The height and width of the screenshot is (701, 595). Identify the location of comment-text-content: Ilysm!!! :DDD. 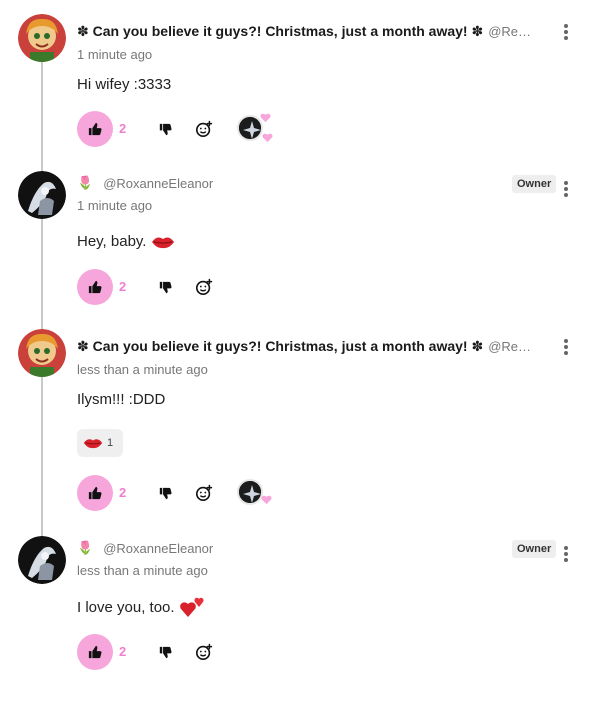
(121, 399).